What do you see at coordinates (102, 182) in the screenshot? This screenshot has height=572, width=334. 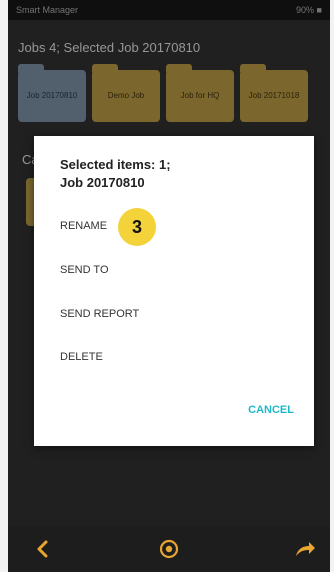 I see `dialog-title-line-2: Job 20170810` at bounding box center [102, 182].